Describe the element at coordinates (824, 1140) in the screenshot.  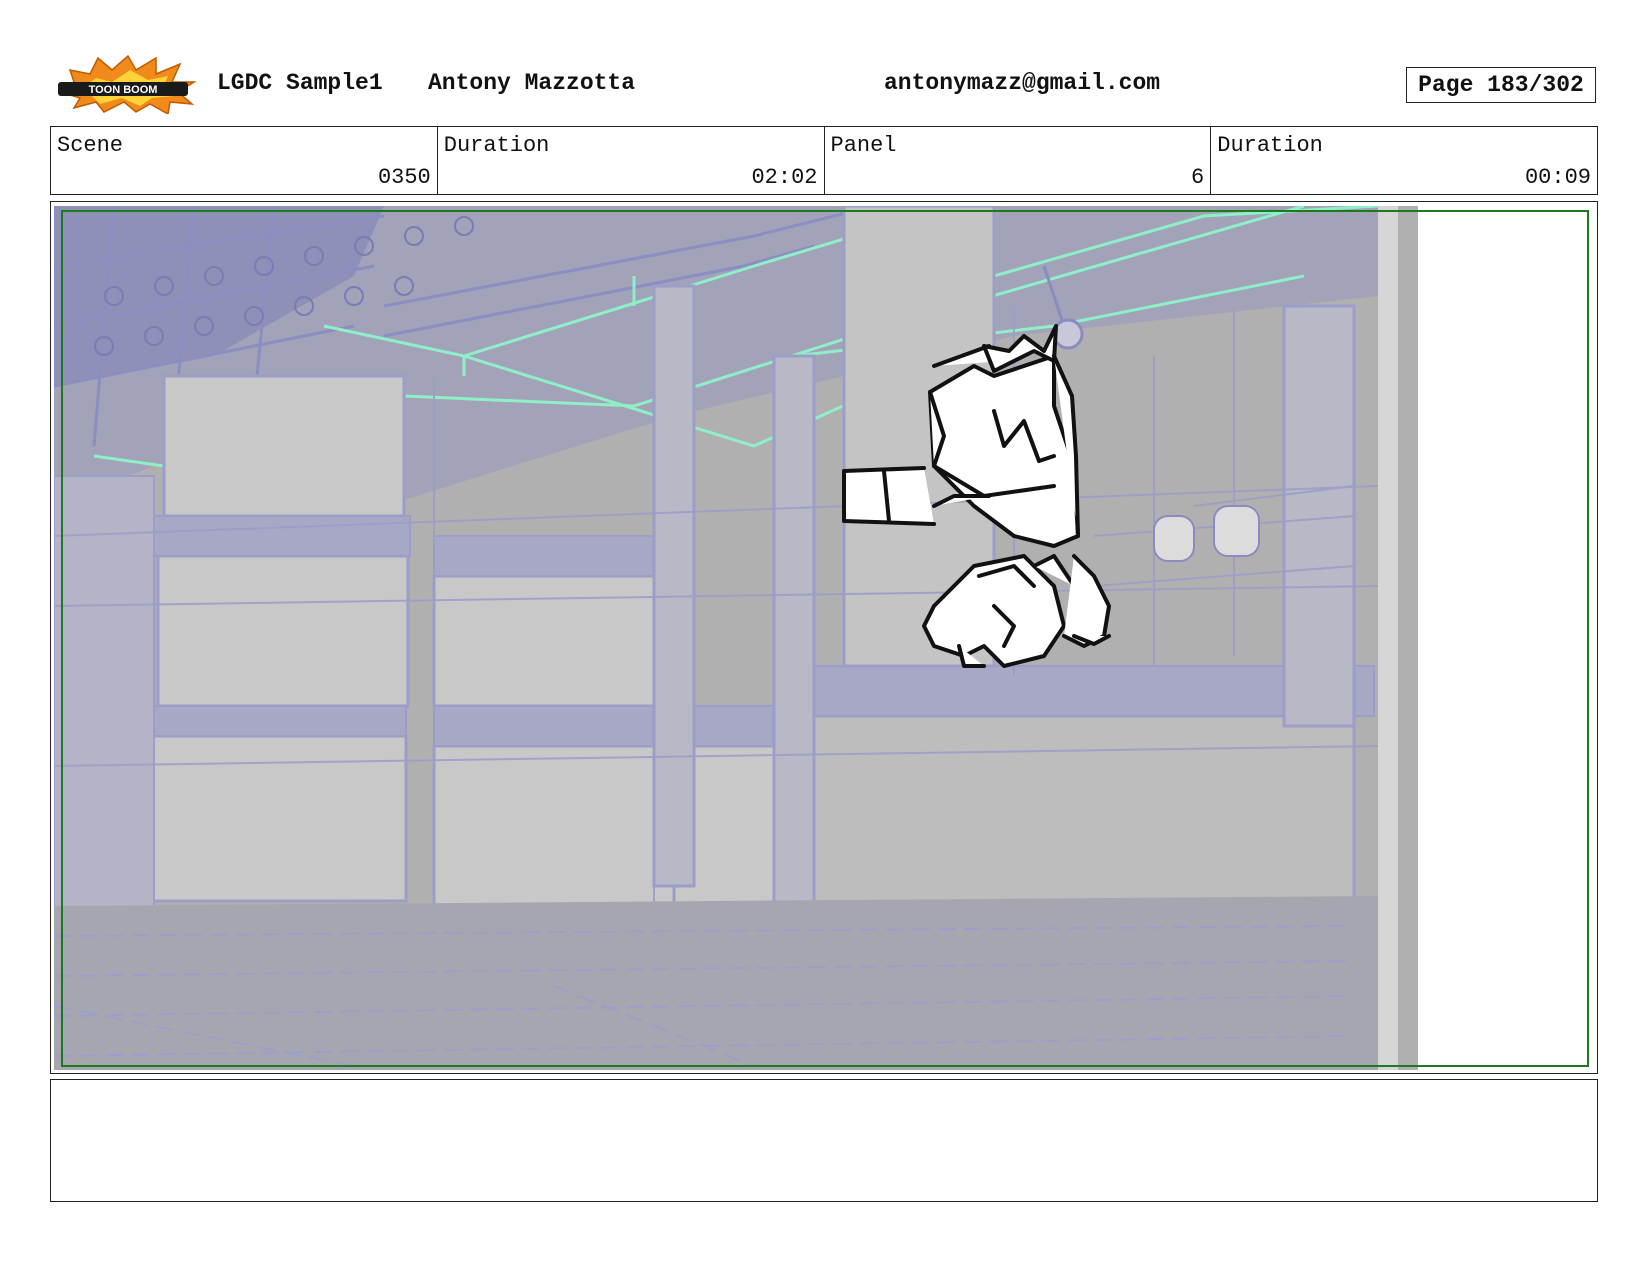
I see `panel-caption-box` at that location.